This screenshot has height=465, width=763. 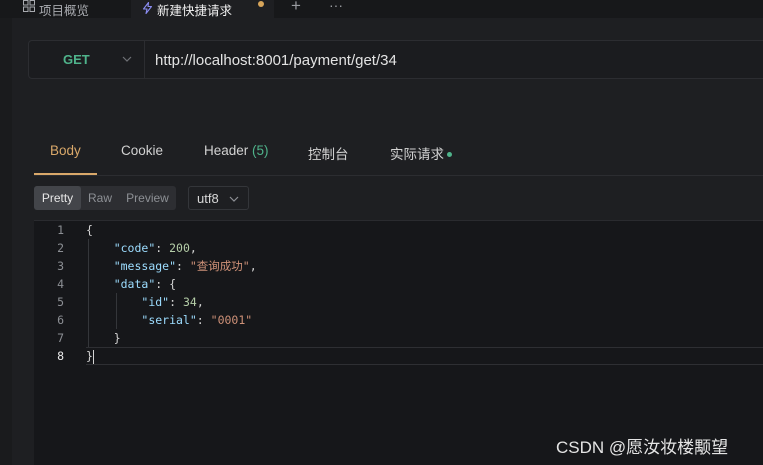 What do you see at coordinates (155, 302) in the screenshot?
I see `json-key: "id"` at bounding box center [155, 302].